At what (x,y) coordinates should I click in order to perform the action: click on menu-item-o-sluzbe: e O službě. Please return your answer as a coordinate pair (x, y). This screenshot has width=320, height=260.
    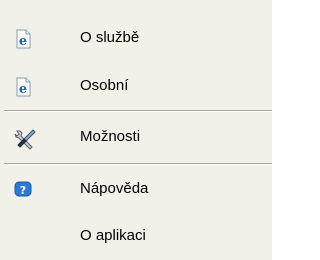
    Looking at the image, I should click on (136, 38).